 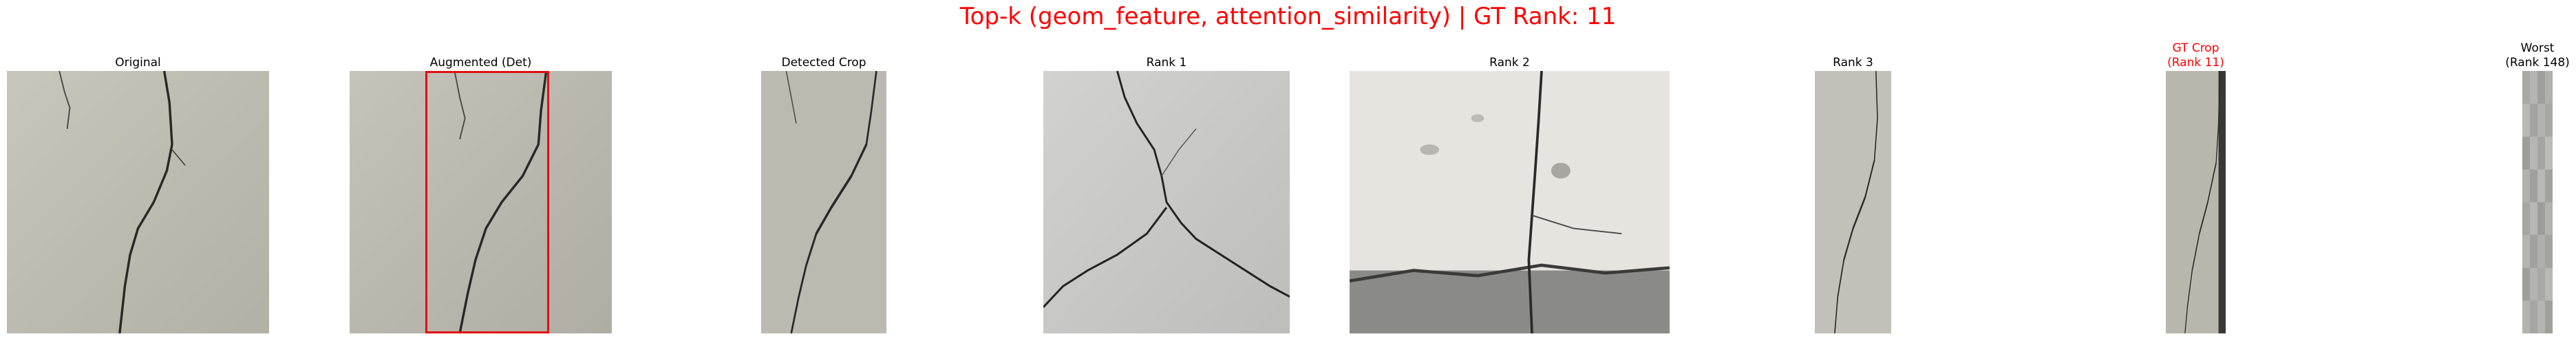 I want to click on panel-title-augmented: Augmented (Det), so click(x=480, y=63).